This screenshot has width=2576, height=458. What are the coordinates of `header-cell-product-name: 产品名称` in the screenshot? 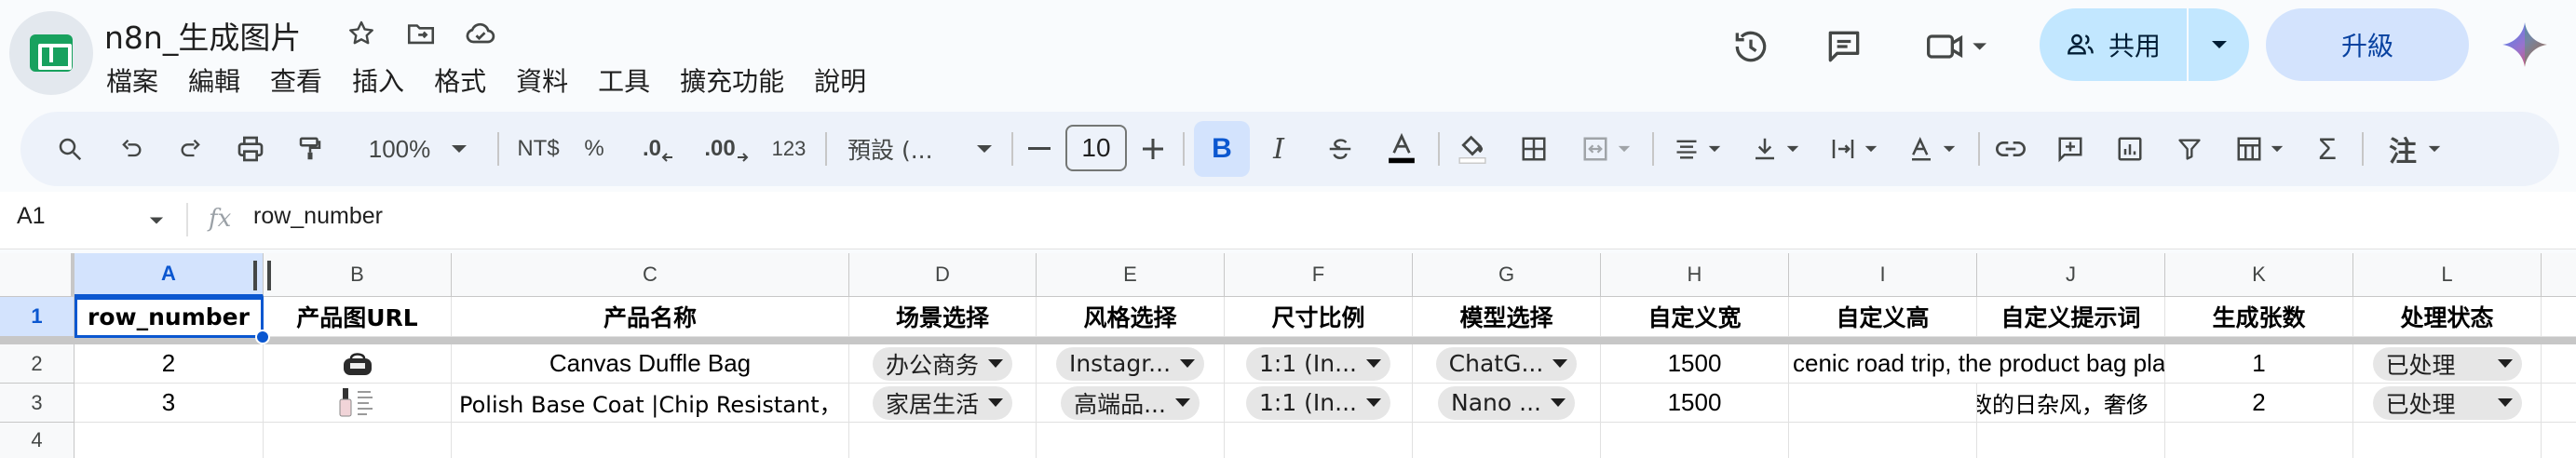 It's located at (650, 317).